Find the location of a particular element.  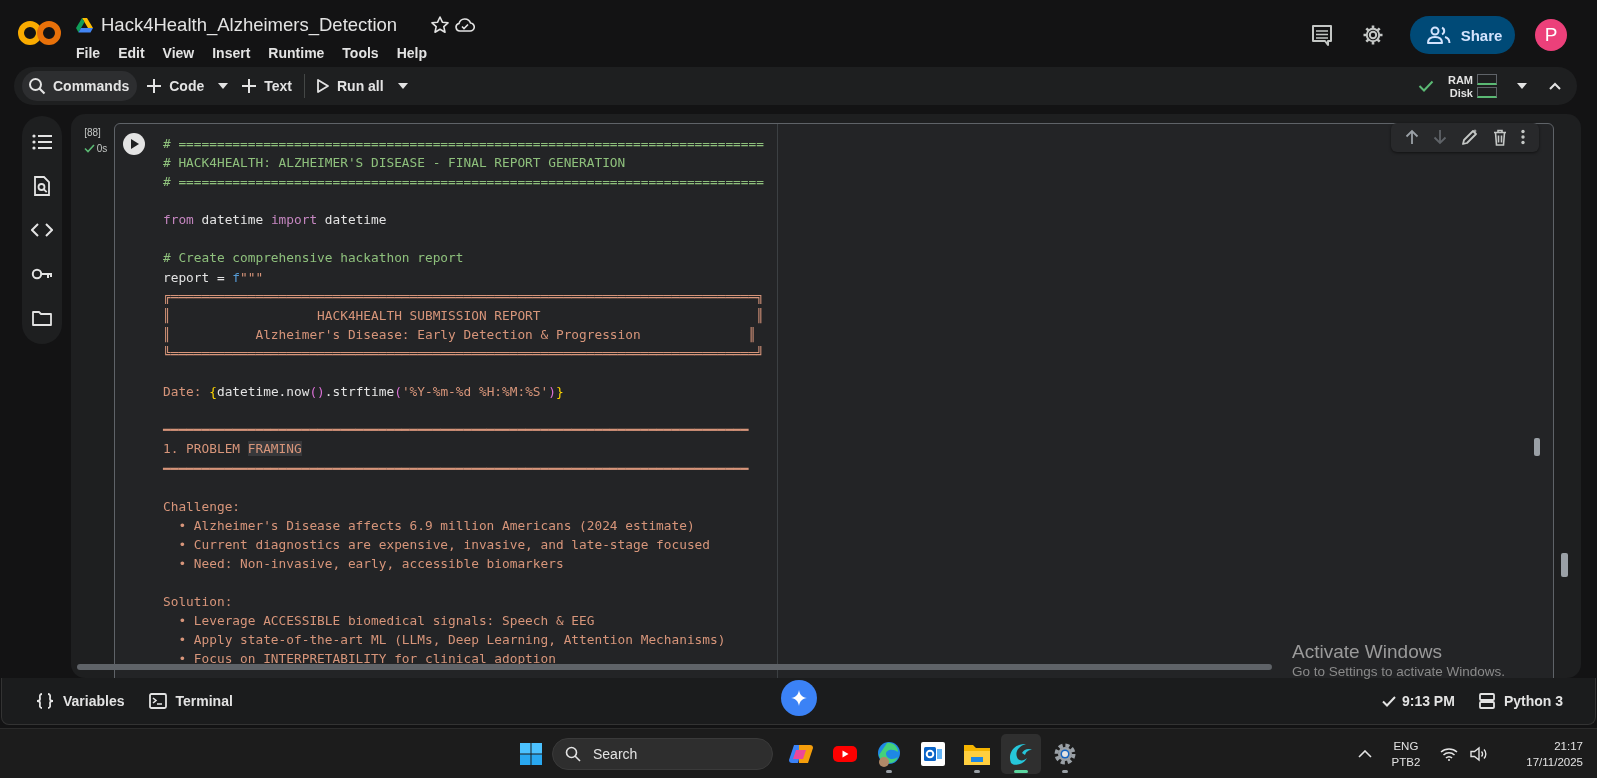

code-line: • Apply state-of-the-art ML (LLMs, Deep Learning, Attention Mechanisms) is located at coordinates (452, 640).